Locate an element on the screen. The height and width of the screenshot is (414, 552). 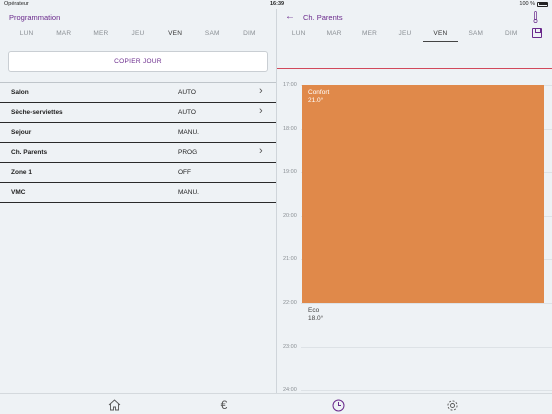
hour-label: 21:00 is located at coordinates (290, 259).